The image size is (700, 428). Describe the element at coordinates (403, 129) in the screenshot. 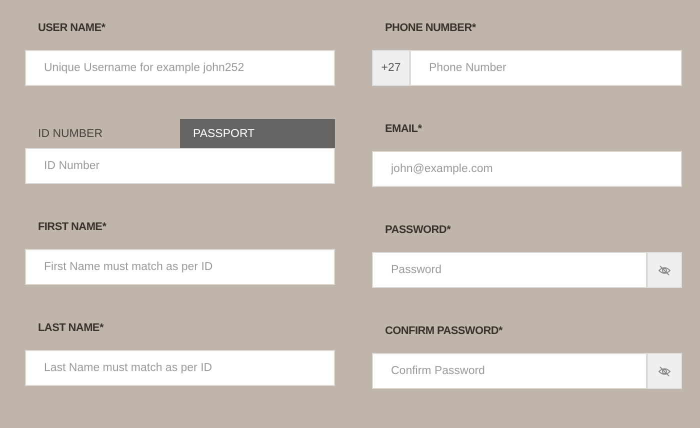

I see `field-label: EMAIL*` at that location.